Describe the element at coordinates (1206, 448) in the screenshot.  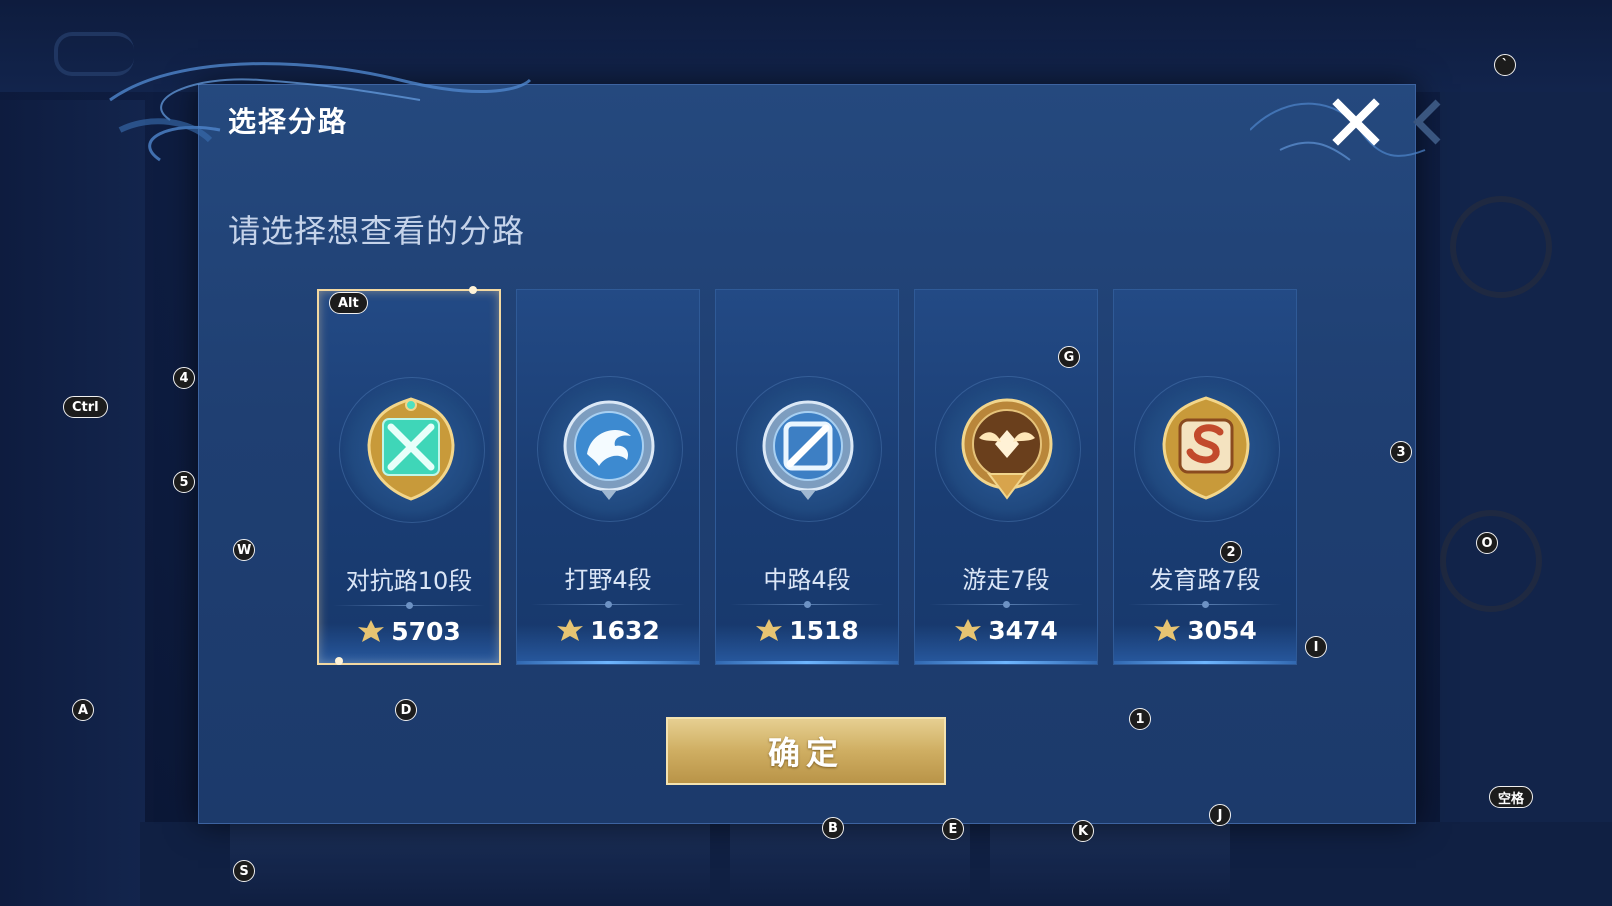
I see `farm-lane-emblem-icon` at that location.